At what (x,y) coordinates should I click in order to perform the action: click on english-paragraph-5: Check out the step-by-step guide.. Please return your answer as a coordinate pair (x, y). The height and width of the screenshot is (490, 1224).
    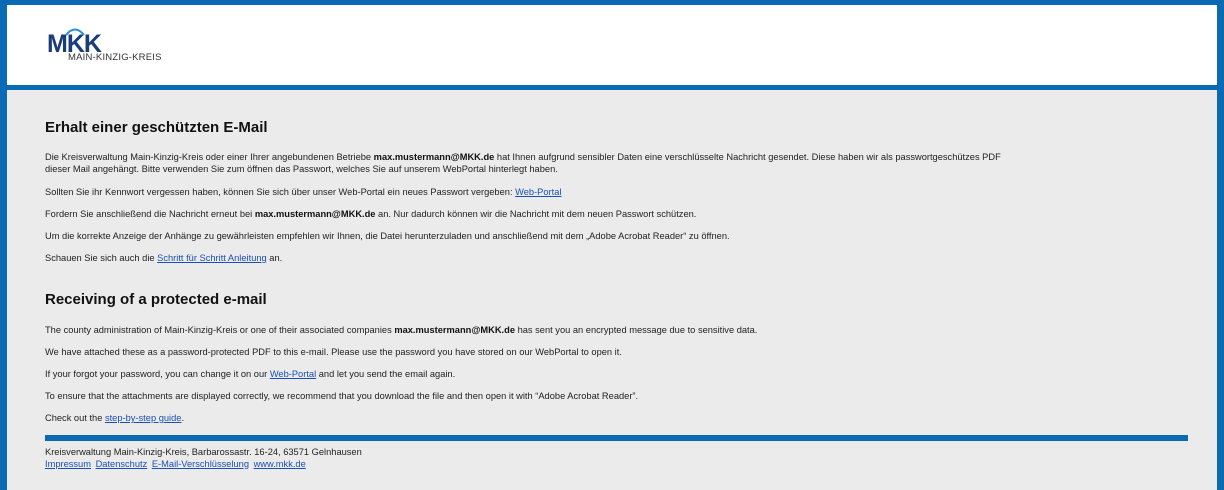
    Looking at the image, I should click on (114, 419).